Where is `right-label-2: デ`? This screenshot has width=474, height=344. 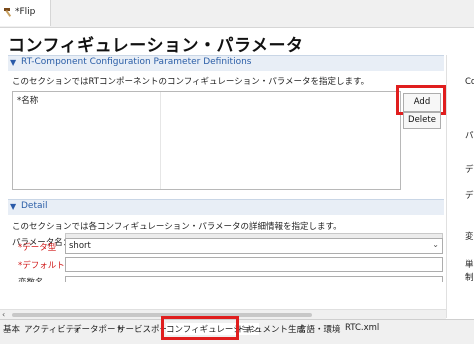 right-label-2: デ is located at coordinates (469, 170).